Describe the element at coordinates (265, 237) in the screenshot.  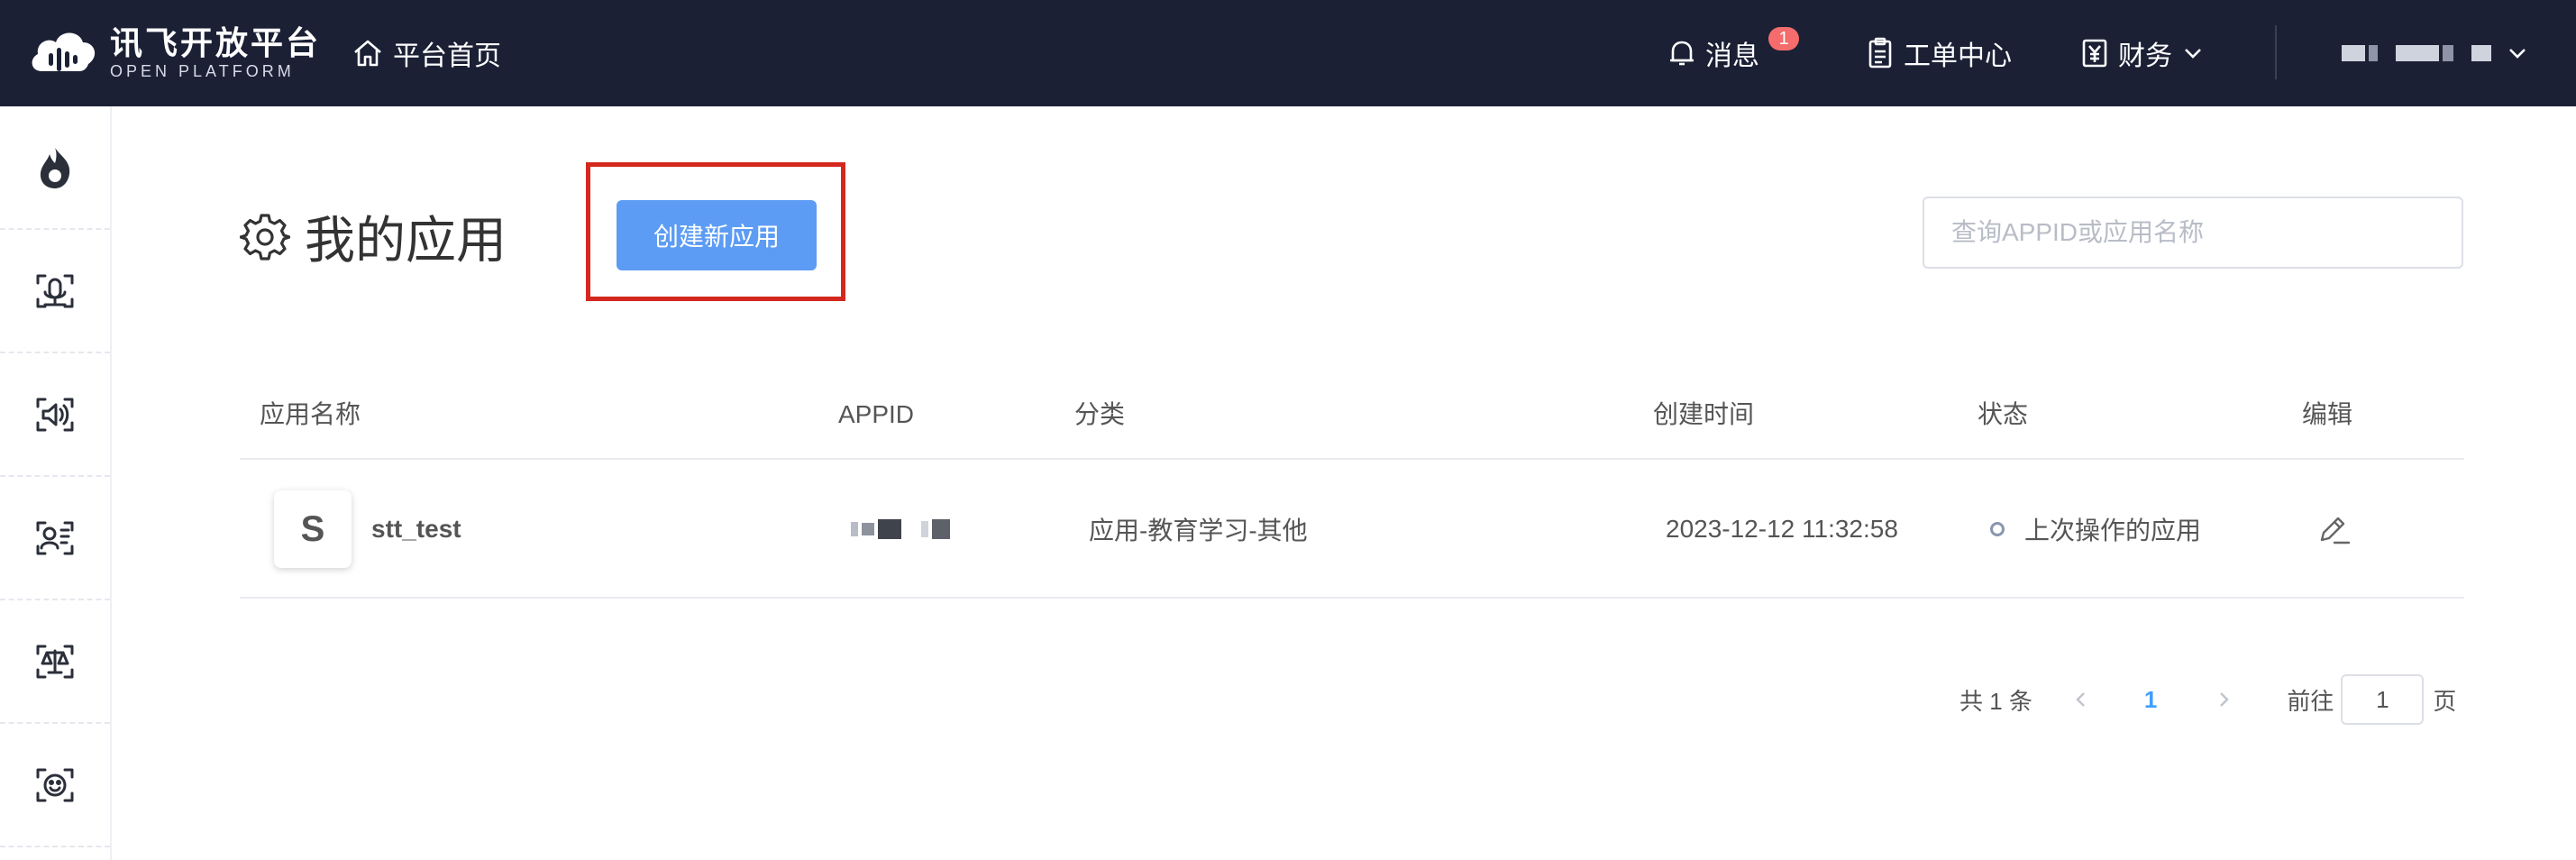
I see `gear-icon` at that location.